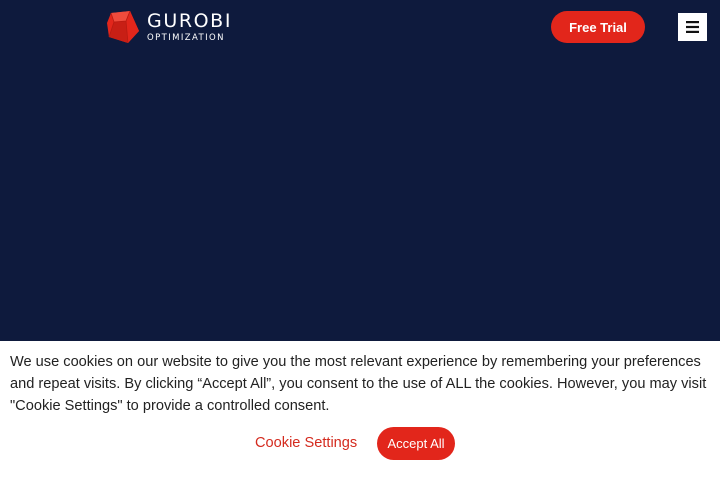  Describe the element at coordinates (190, 20) in the screenshot. I see `logo-name: GUROBI` at that location.